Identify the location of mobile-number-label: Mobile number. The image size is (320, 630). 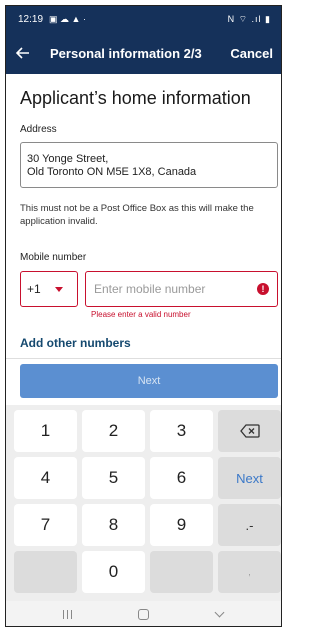
(53, 257).